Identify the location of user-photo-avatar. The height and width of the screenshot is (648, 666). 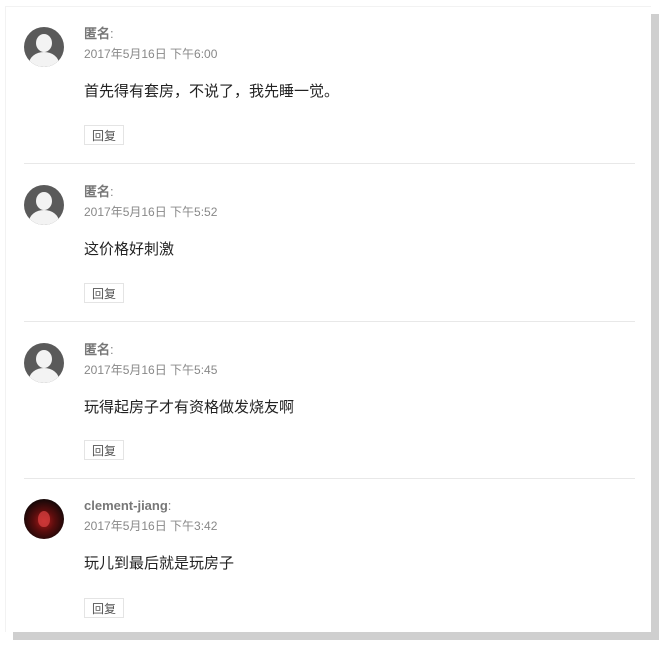
(44, 519).